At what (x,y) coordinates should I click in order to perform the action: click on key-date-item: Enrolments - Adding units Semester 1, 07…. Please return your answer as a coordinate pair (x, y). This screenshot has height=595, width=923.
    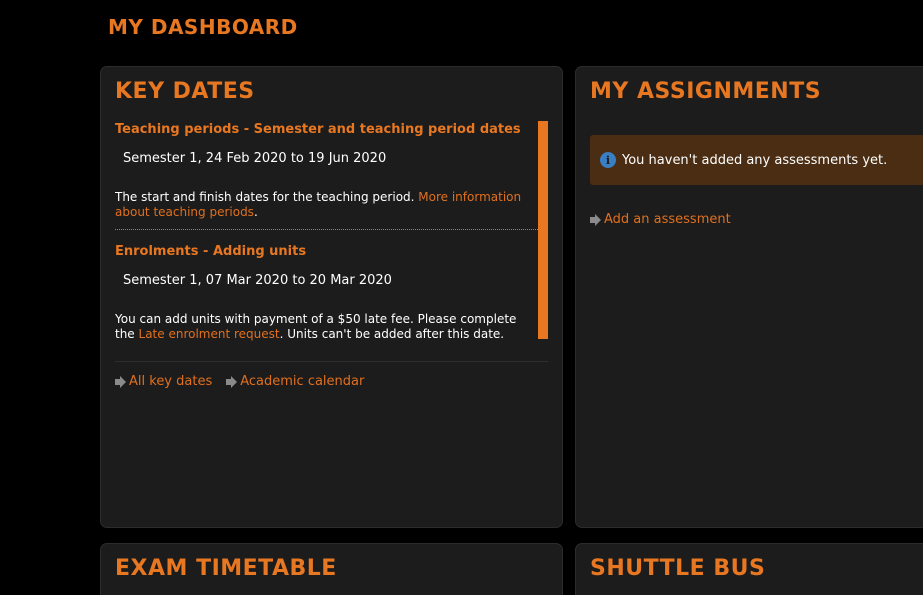
    Looking at the image, I should click on (326, 285).